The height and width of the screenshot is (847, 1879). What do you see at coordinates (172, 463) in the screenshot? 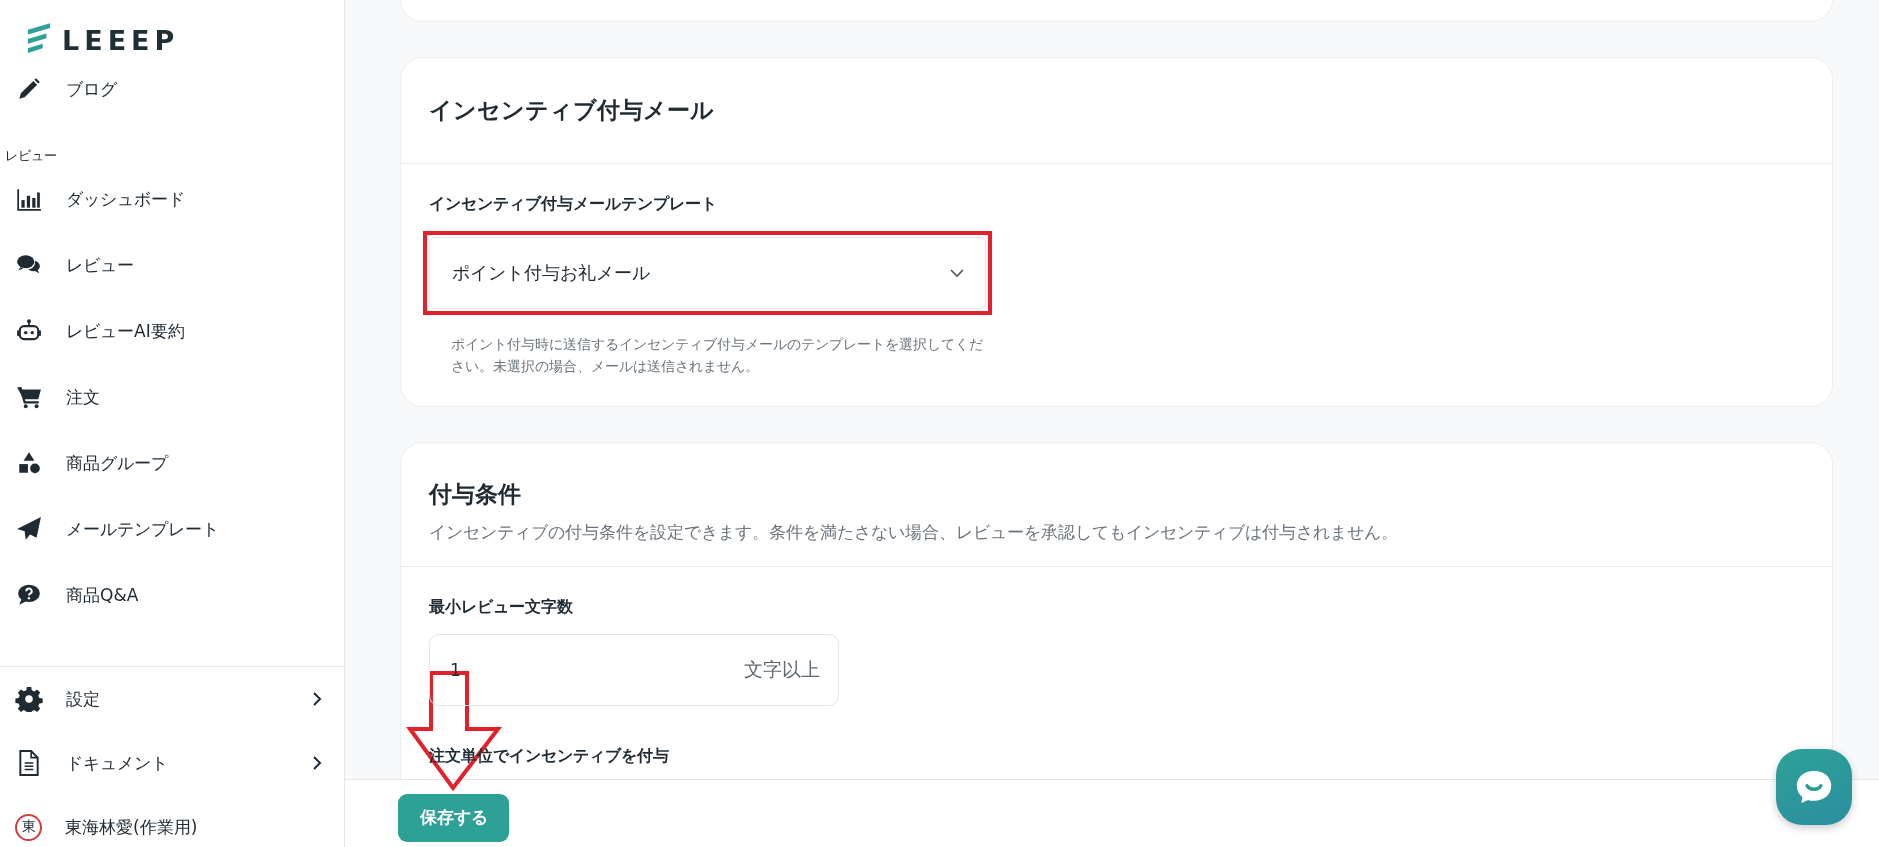
I see `sidebar-item: 商品グループ` at bounding box center [172, 463].